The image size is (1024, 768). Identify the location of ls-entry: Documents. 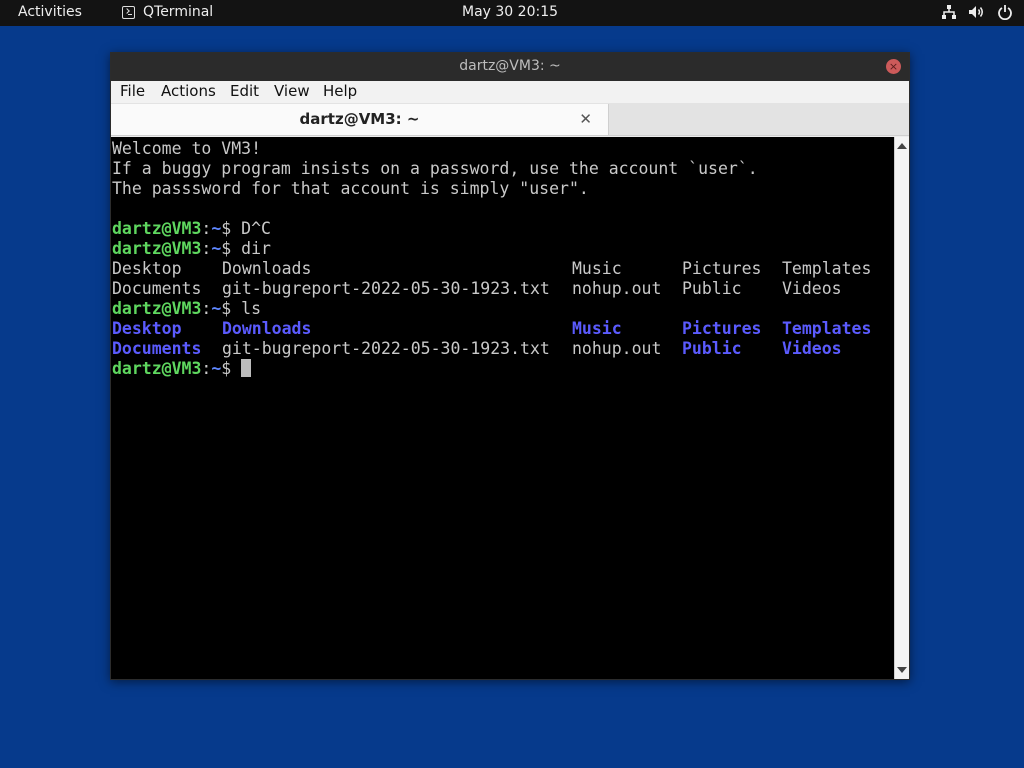
(157, 348).